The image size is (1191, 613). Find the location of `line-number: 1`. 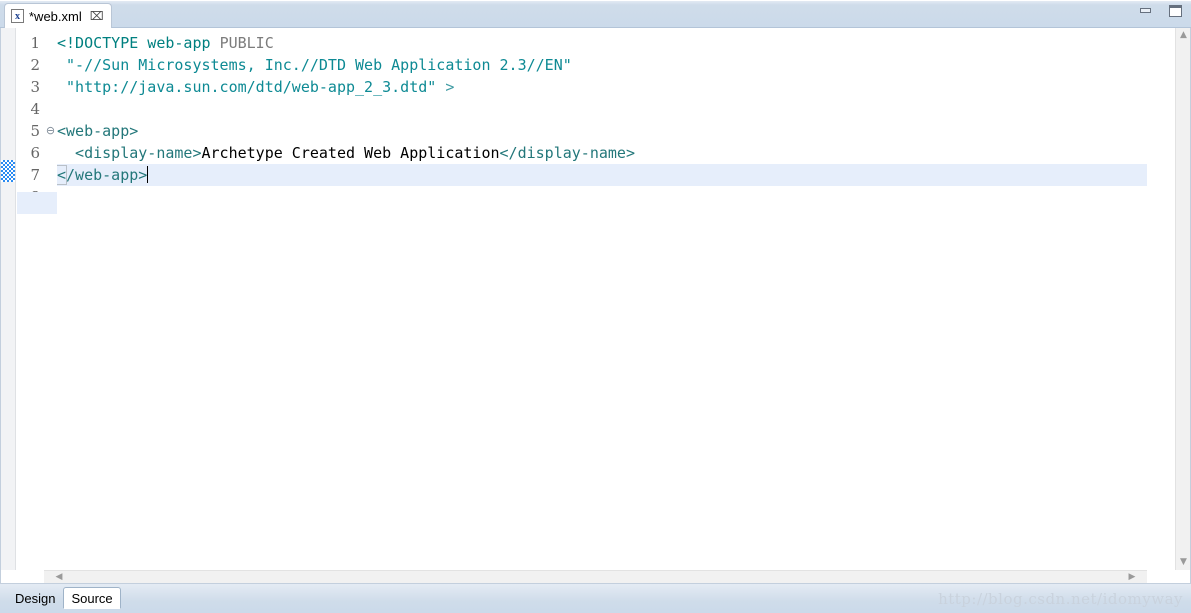

line-number: 1 is located at coordinates (35, 43).